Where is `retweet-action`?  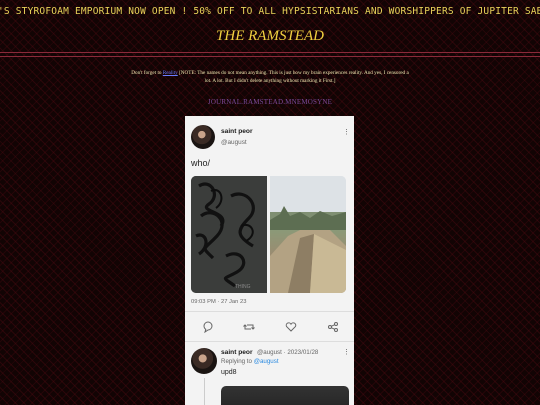
retweet-action is located at coordinates (250, 326).